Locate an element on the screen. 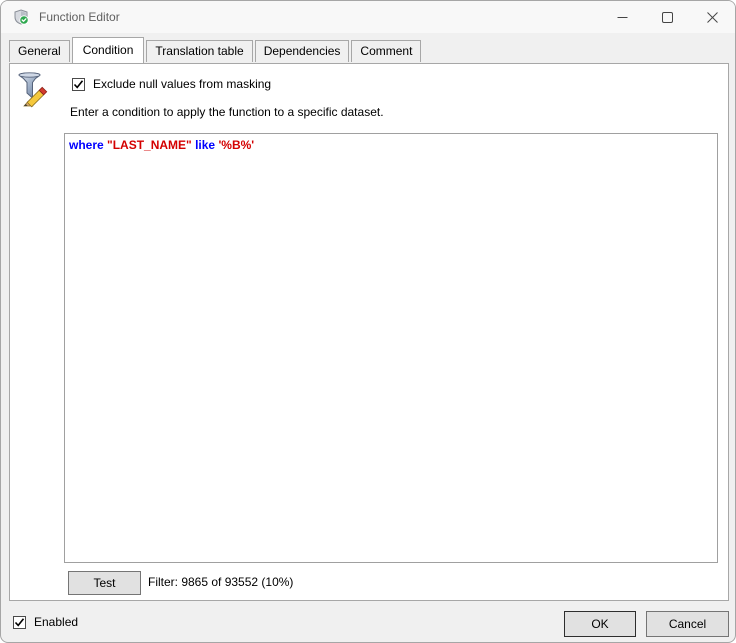  enabled-checkbox-label: Enabled is located at coordinates (56, 622).